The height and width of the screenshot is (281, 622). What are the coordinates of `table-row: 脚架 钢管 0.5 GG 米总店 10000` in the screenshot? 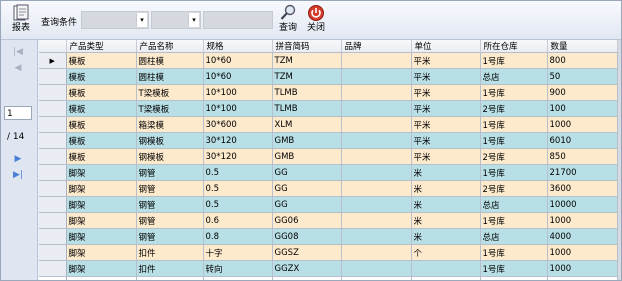 It's located at (328, 204).